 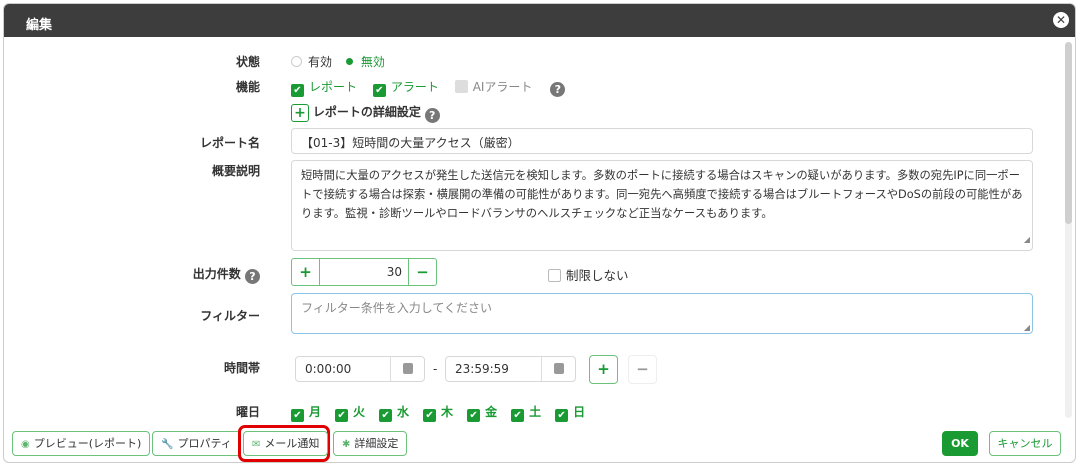 What do you see at coordinates (526, 413) in the screenshot?
I see `weekday-sat: ✔ 土` at bounding box center [526, 413].